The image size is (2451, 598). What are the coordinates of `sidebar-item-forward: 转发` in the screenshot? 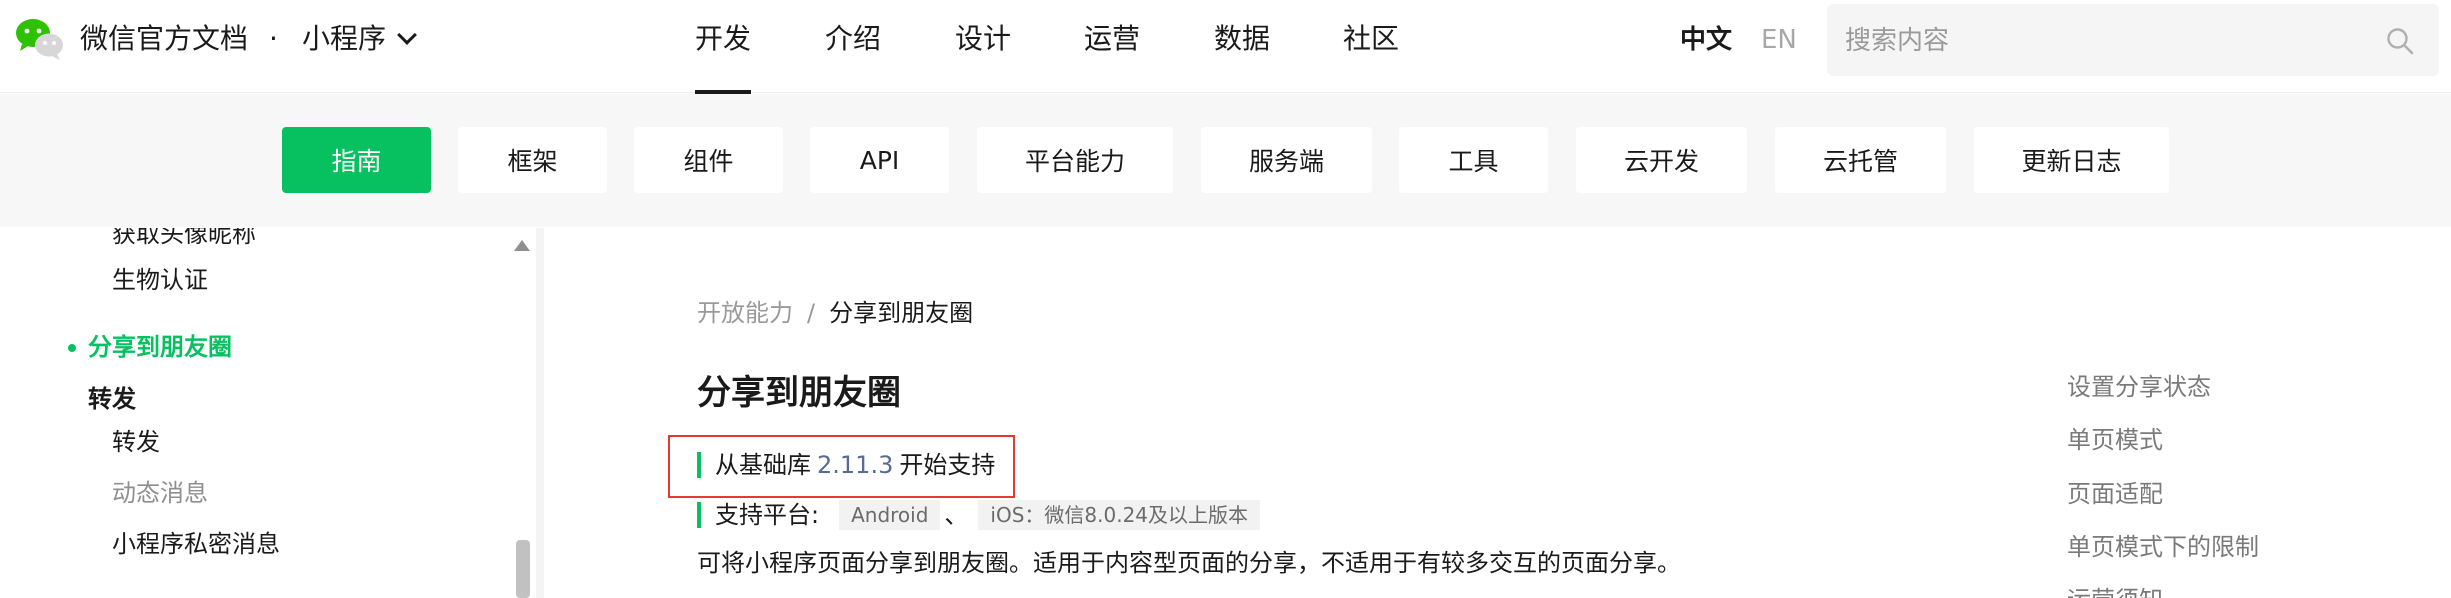 It's located at (136, 442).